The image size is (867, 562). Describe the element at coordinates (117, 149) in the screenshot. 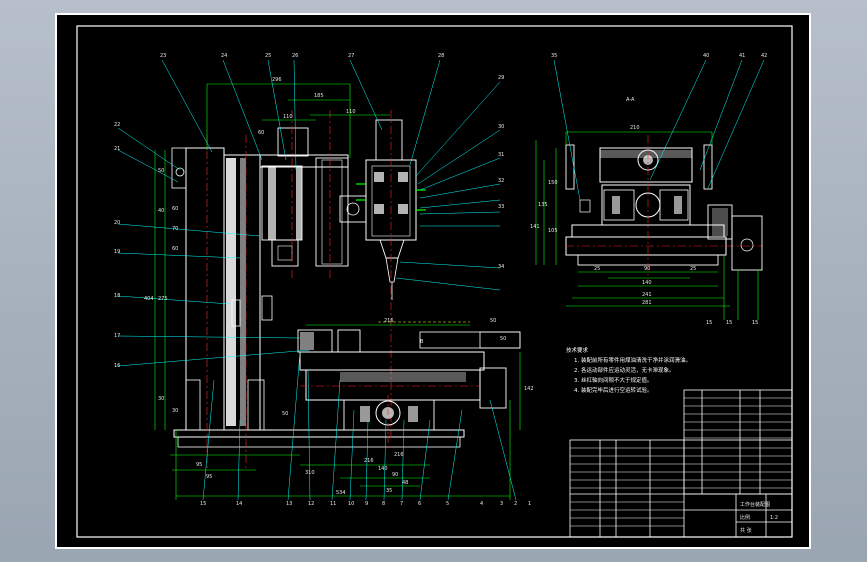

I see `balloon-label: 21` at that location.